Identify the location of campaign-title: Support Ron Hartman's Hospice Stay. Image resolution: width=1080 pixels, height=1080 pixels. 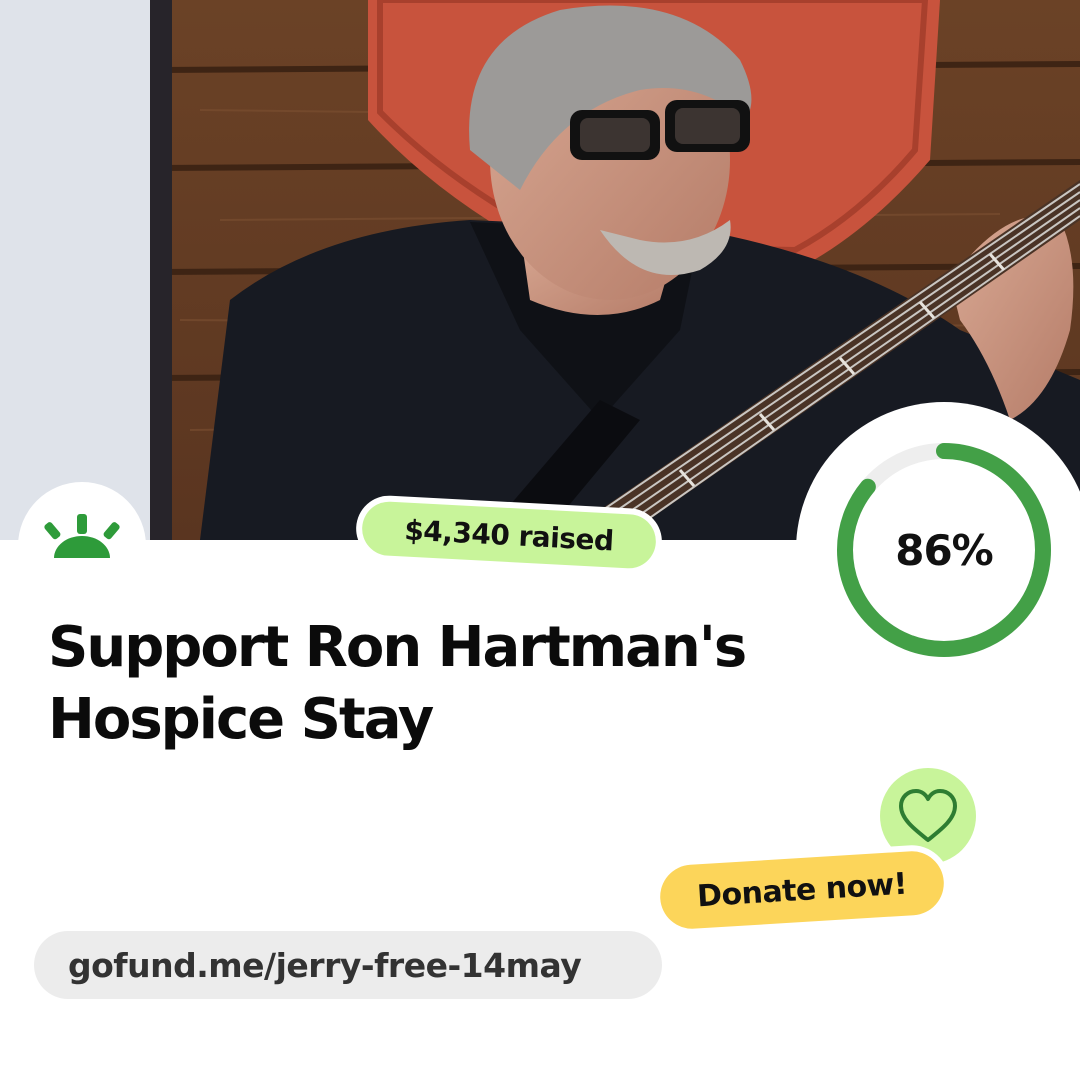
(397, 683).